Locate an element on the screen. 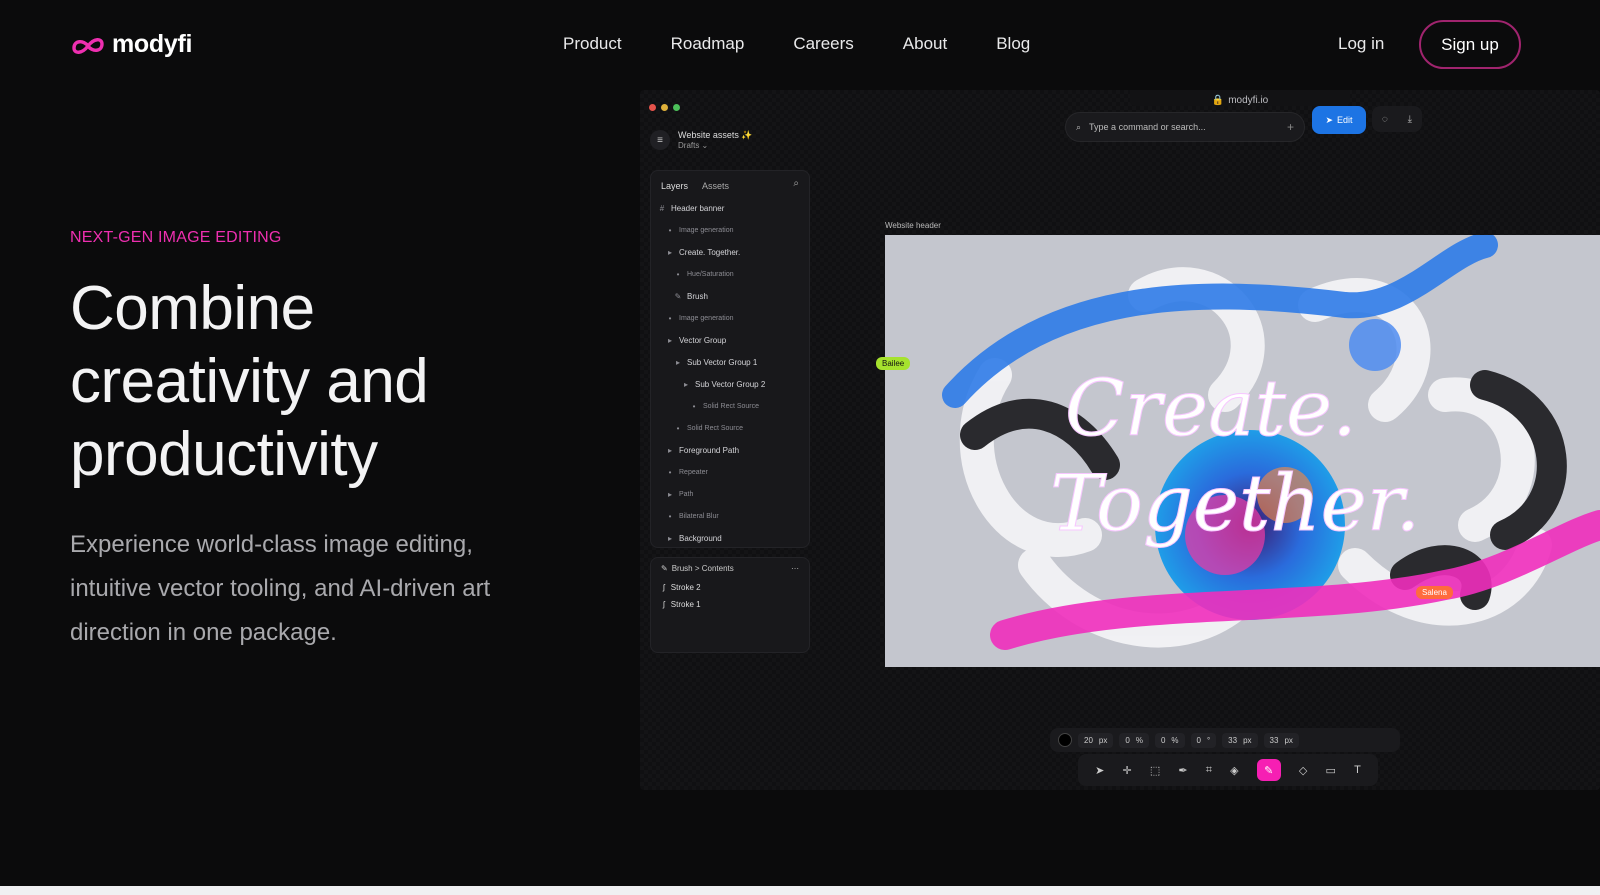 This screenshot has height=895, width=1600. angle-value: 0 is located at coordinates (1198, 740).